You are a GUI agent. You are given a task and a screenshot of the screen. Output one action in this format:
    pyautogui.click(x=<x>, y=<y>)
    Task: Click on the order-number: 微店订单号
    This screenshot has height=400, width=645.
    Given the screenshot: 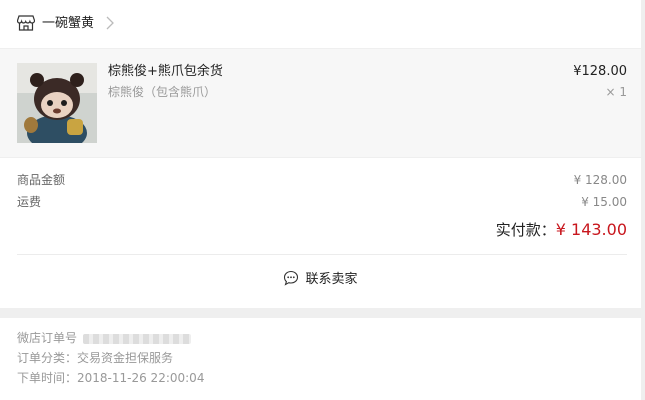 What is the action you would take?
    pyautogui.click(x=104, y=338)
    